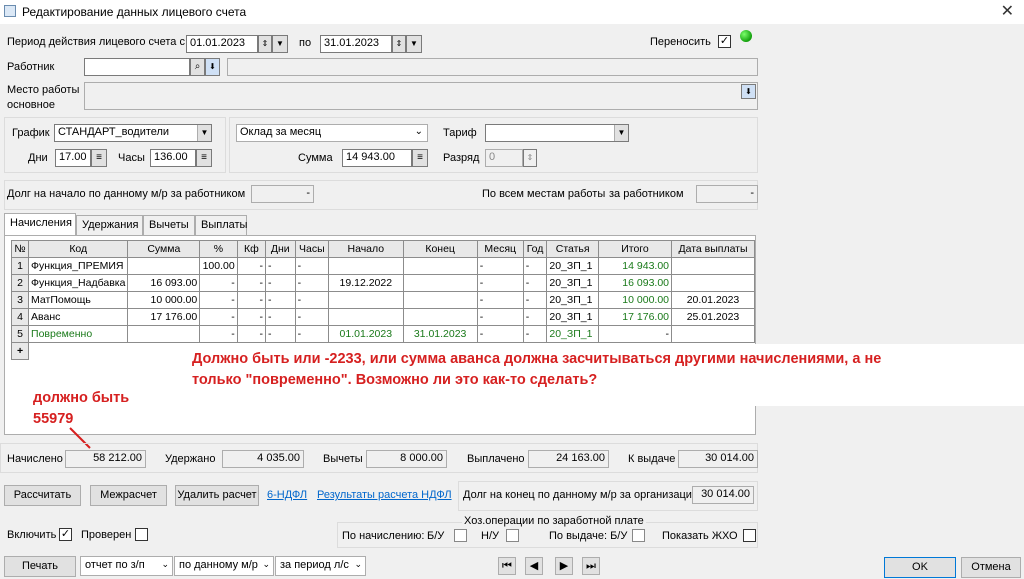 Image resolution: width=1024 pixels, height=579 pixels. Describe the element at coordinates (920, 567) in the screenshot. I see `ok-button: OK` at that location.